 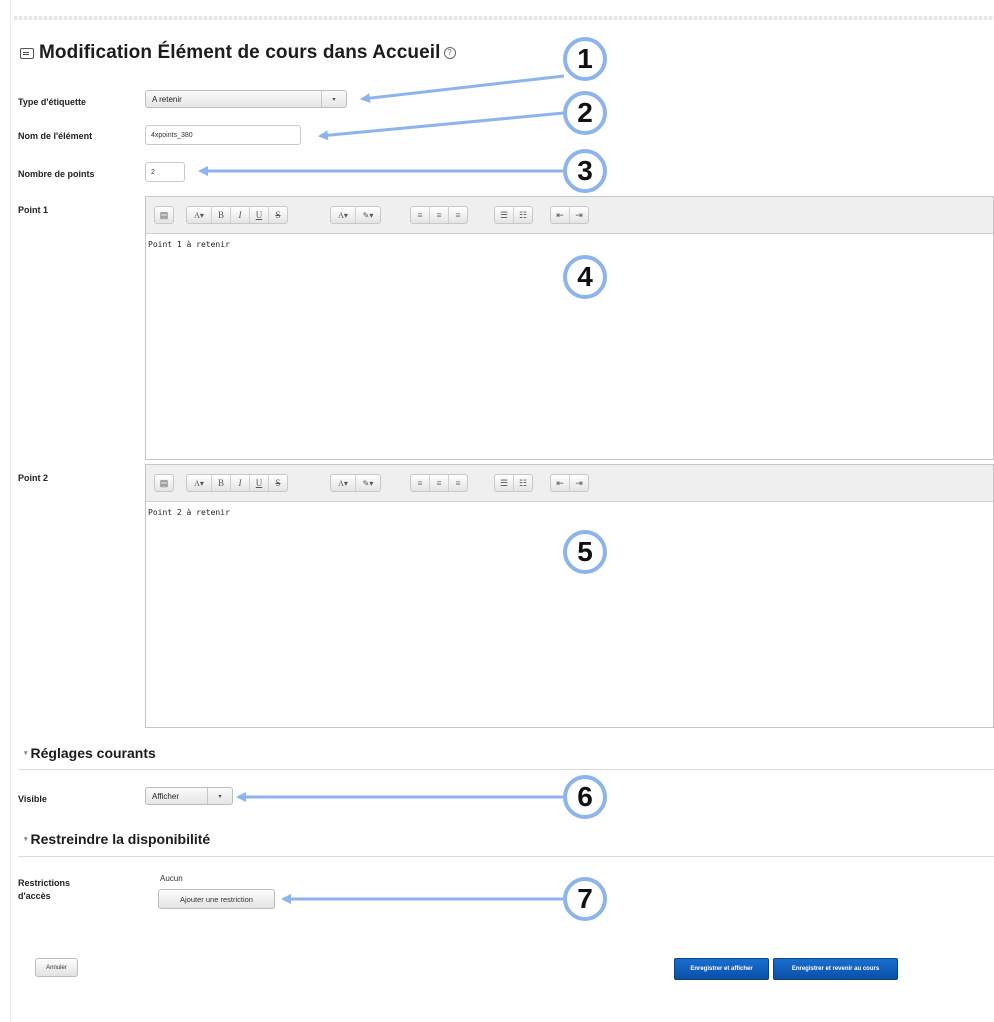 I want to click on callout-6: 6, so click(x=585, y=797).